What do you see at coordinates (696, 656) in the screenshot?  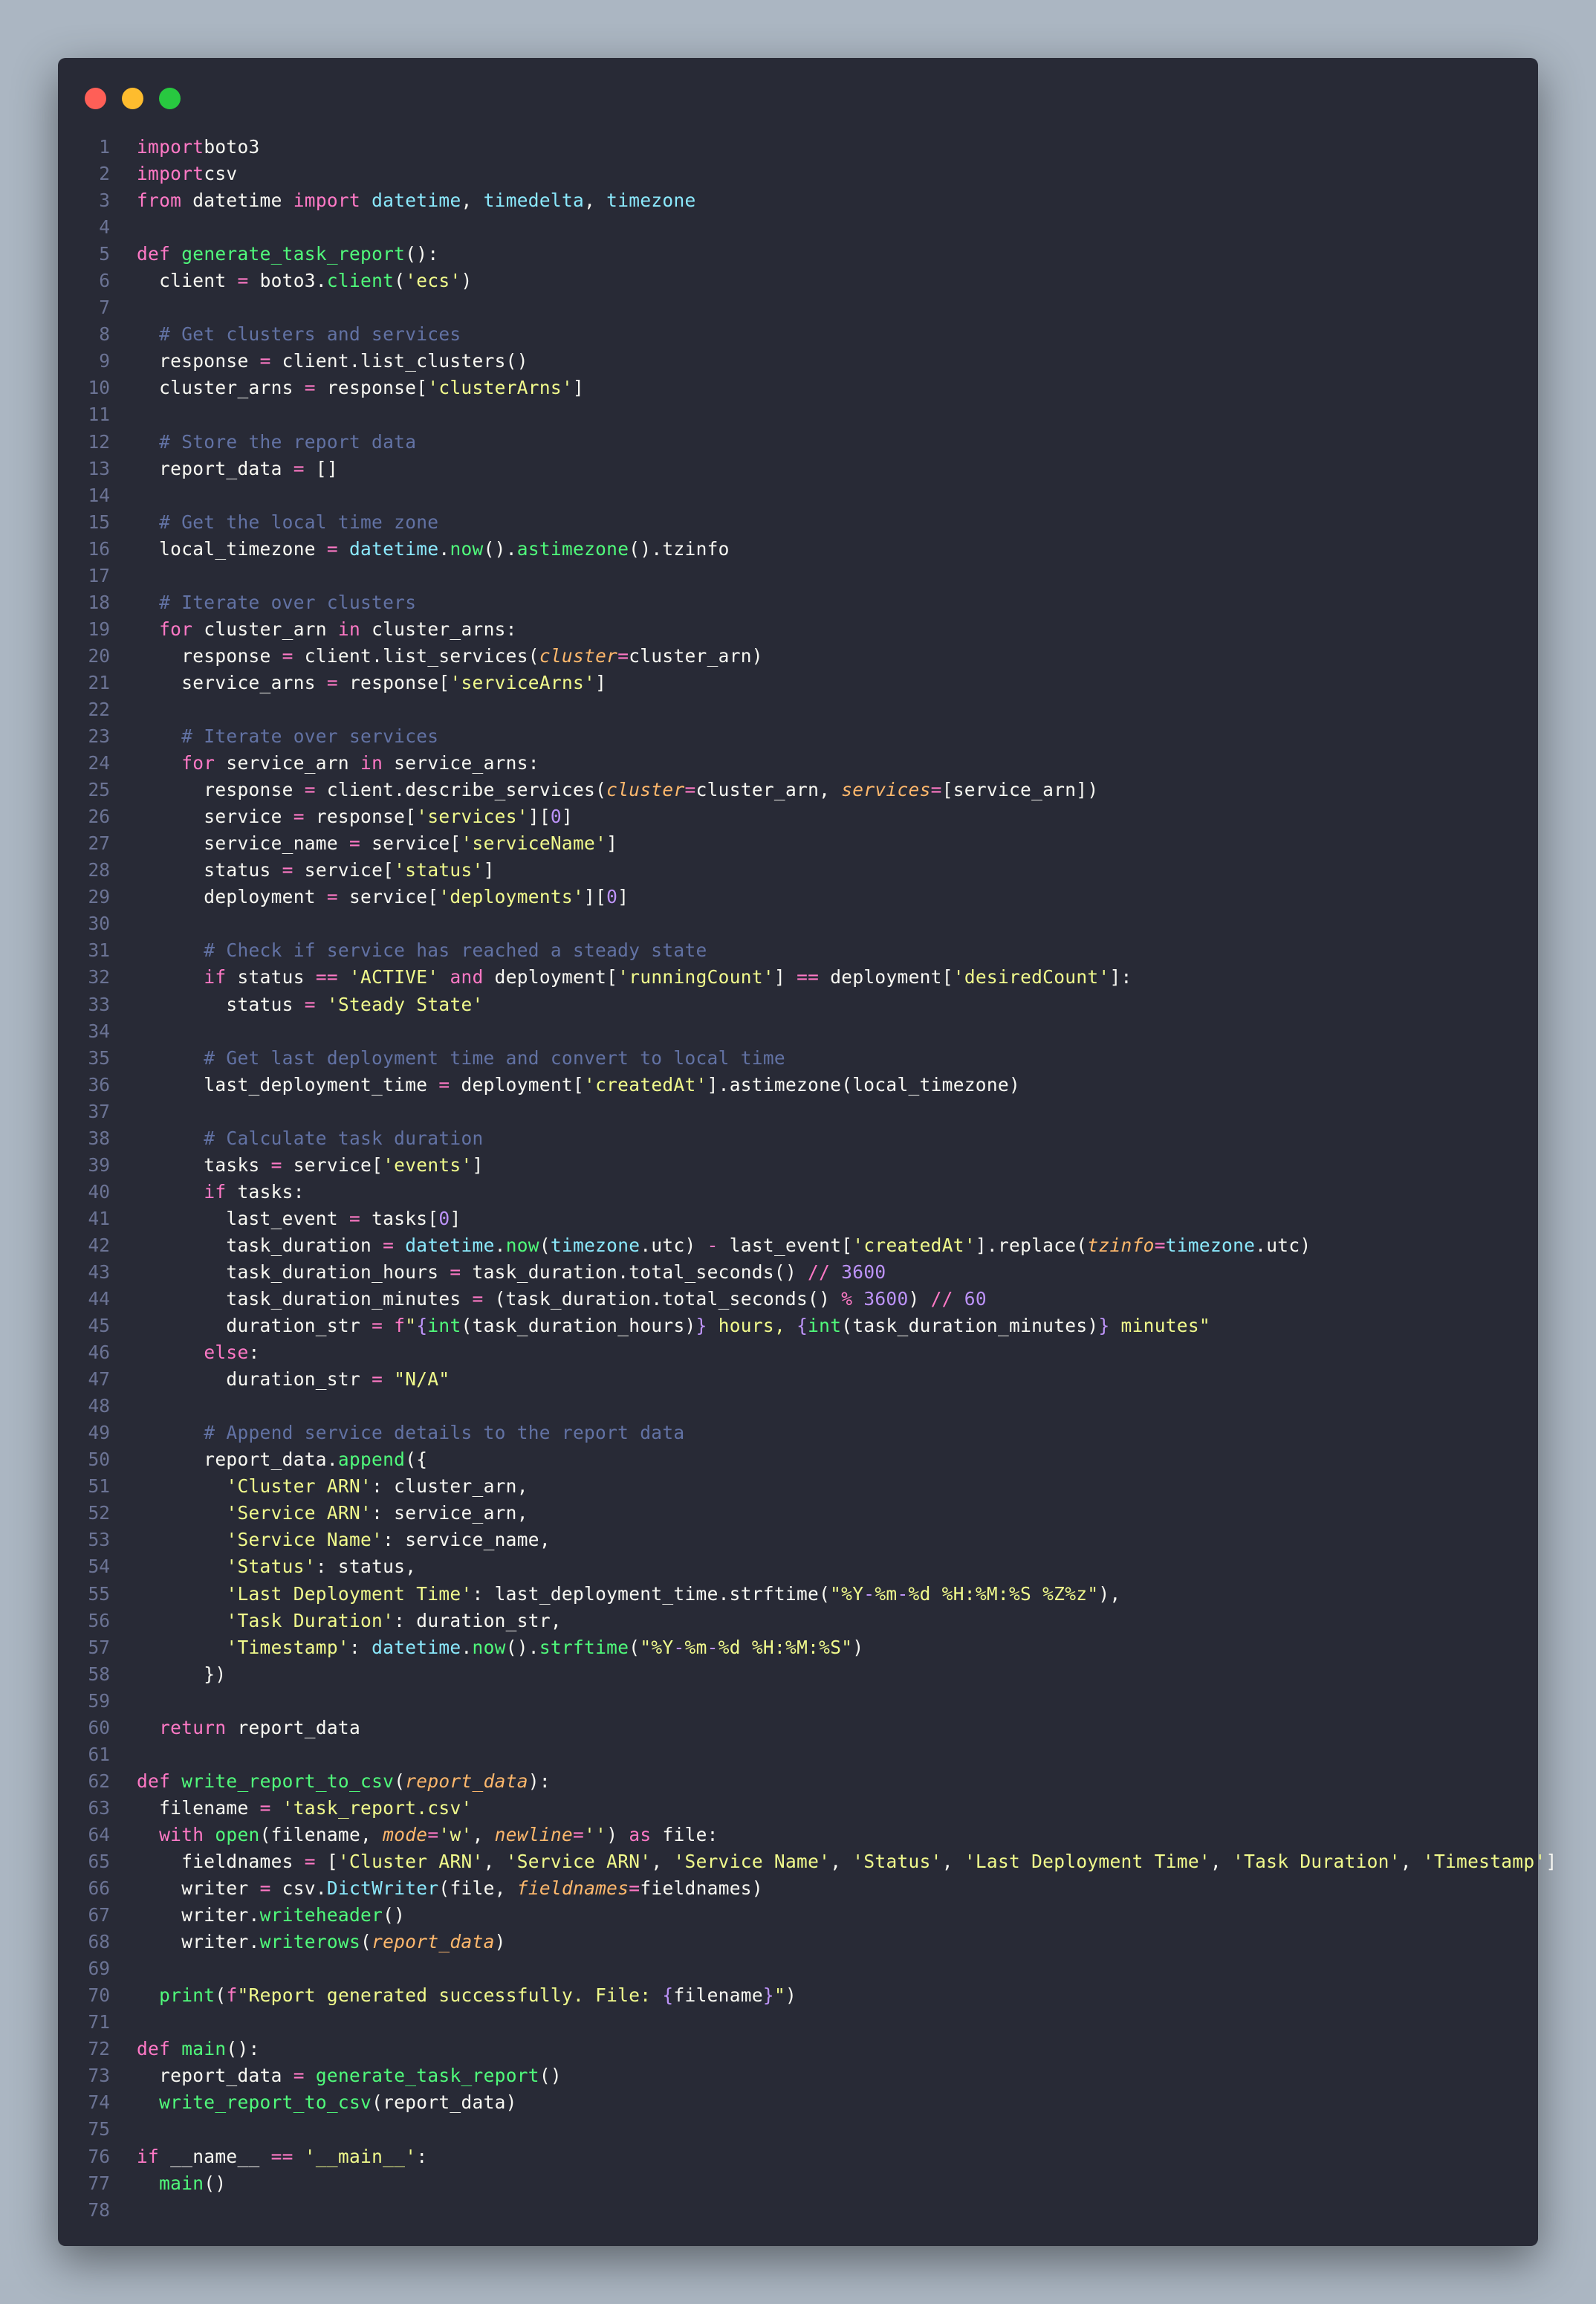 I see `code-token: cluster_arn)` at bounding box center [696, 656].